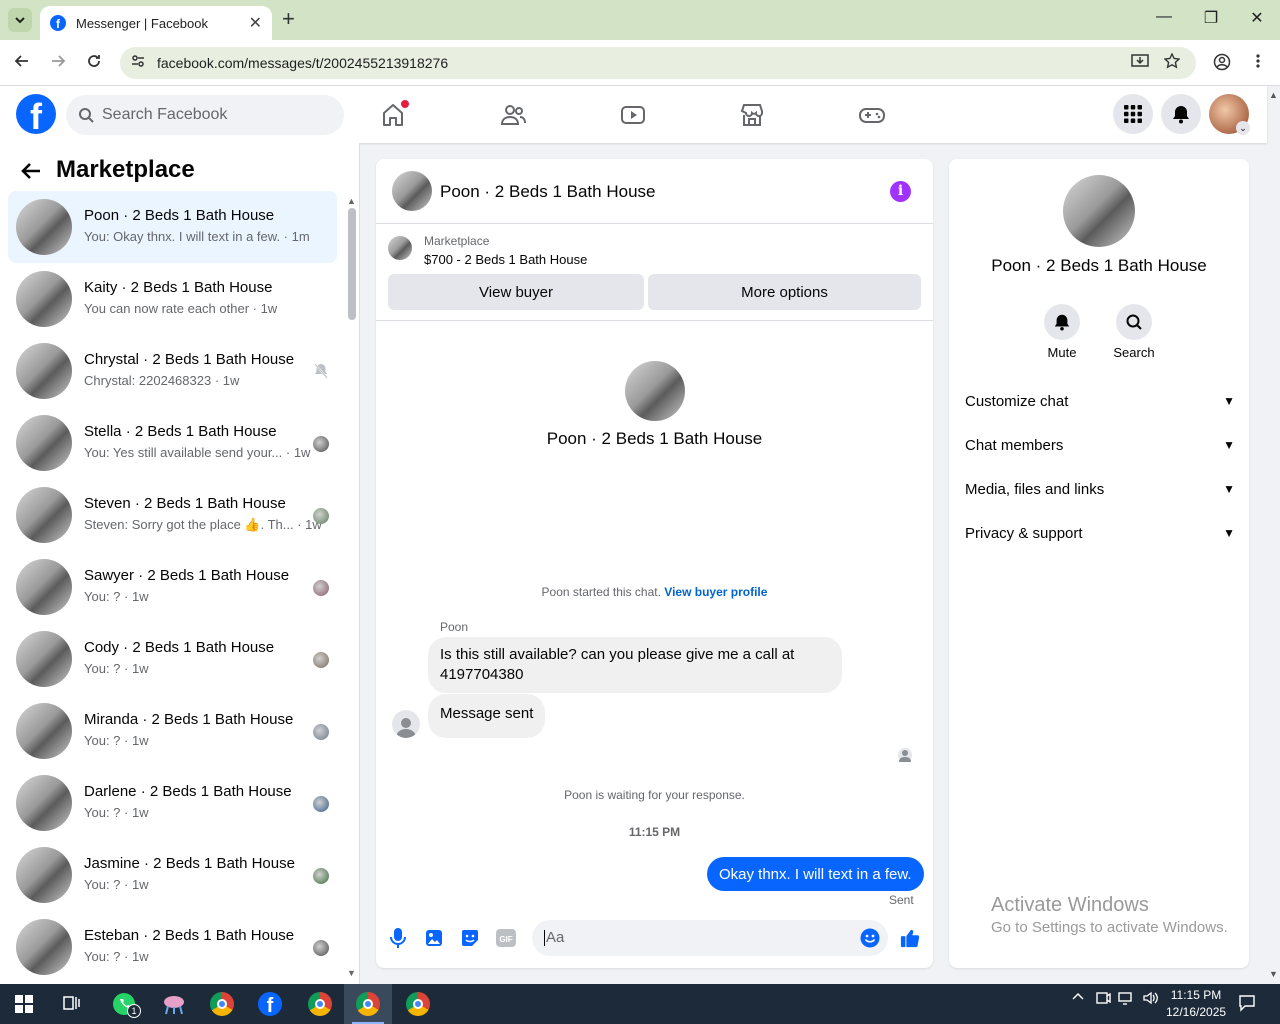 The image size is (1280, 1024). What do you see at coordinates (125, 169) in the screenshot?
I see `panel-title: Marketplace` at bounding box center [125, 169].